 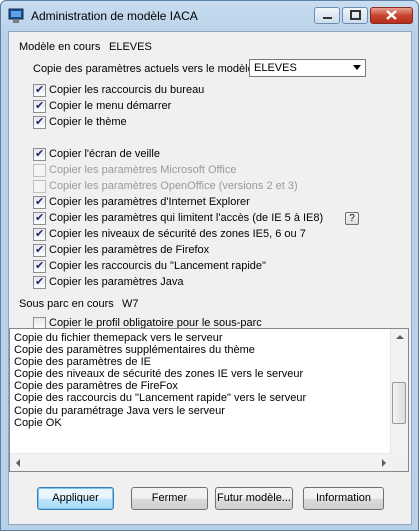 I want to click on target-model-select: ELEVES, so click(x=307, y=68).